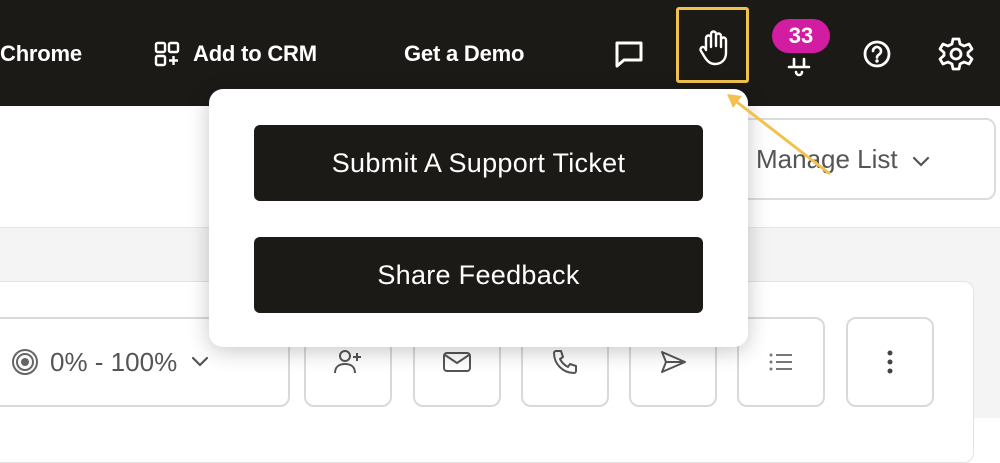  I want to click on more-options-button, so click(890, 362).